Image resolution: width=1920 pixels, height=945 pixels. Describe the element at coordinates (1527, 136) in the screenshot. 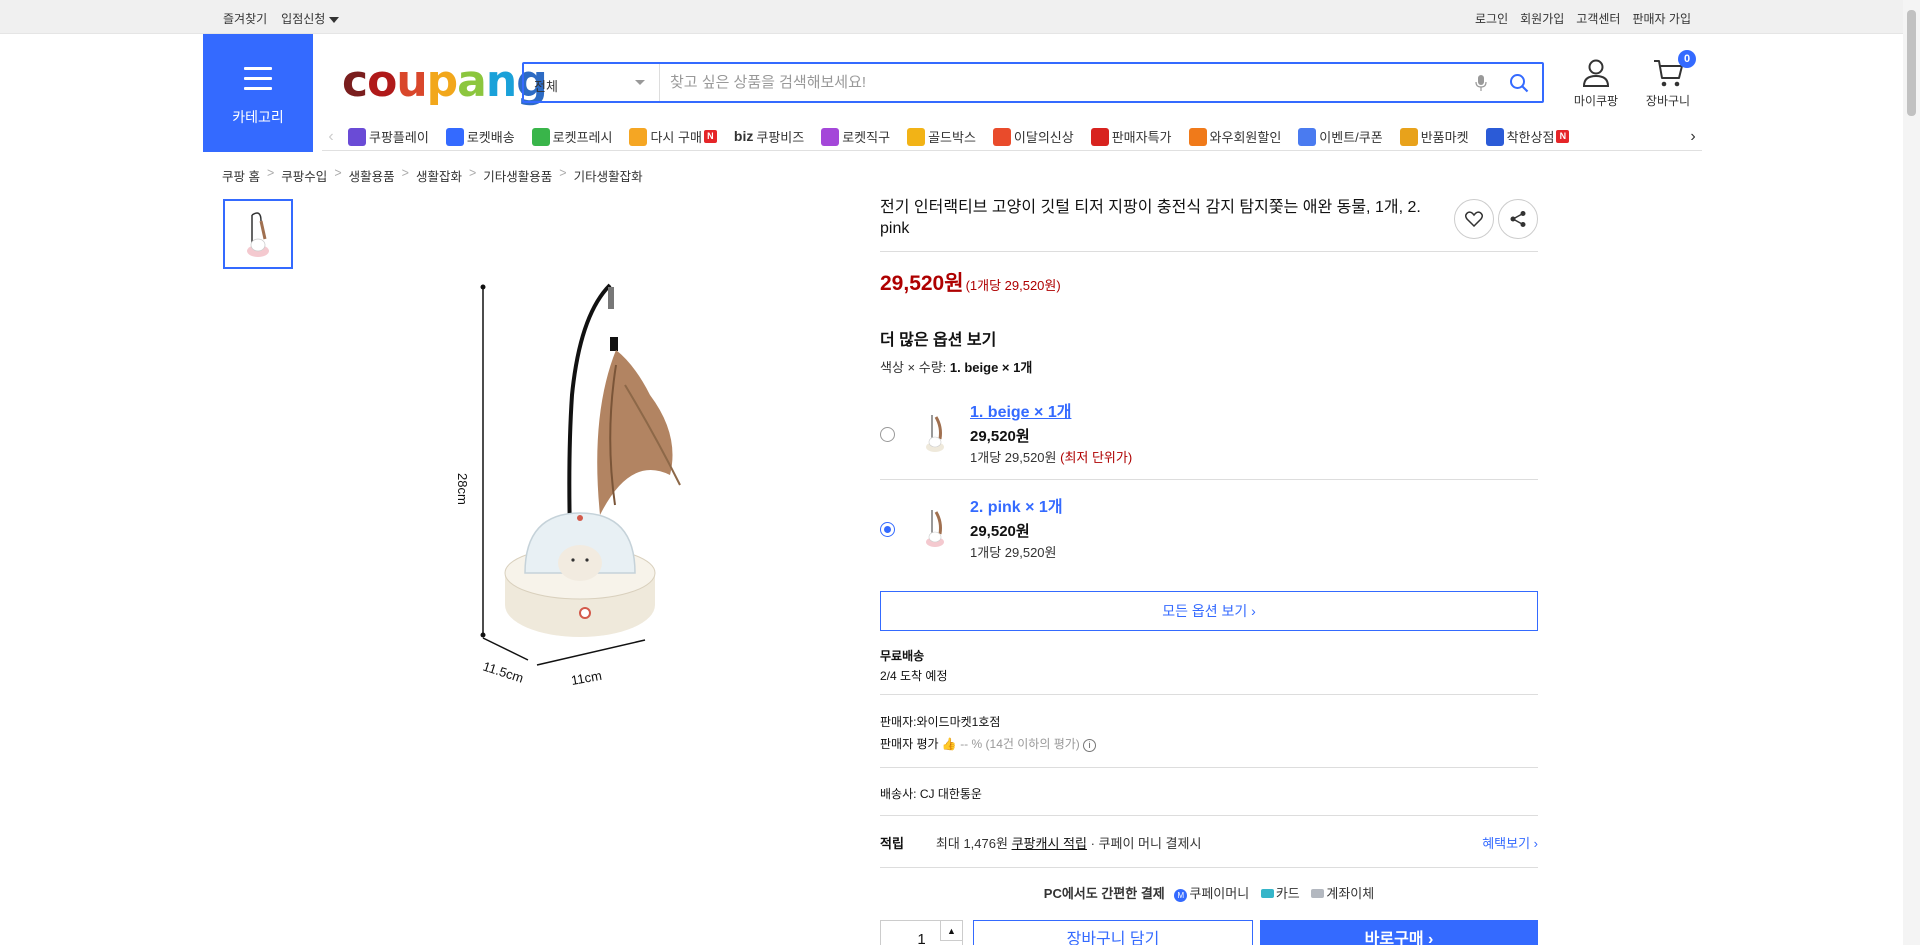

I see `nav-item-12: 착한상점 N` at that location.